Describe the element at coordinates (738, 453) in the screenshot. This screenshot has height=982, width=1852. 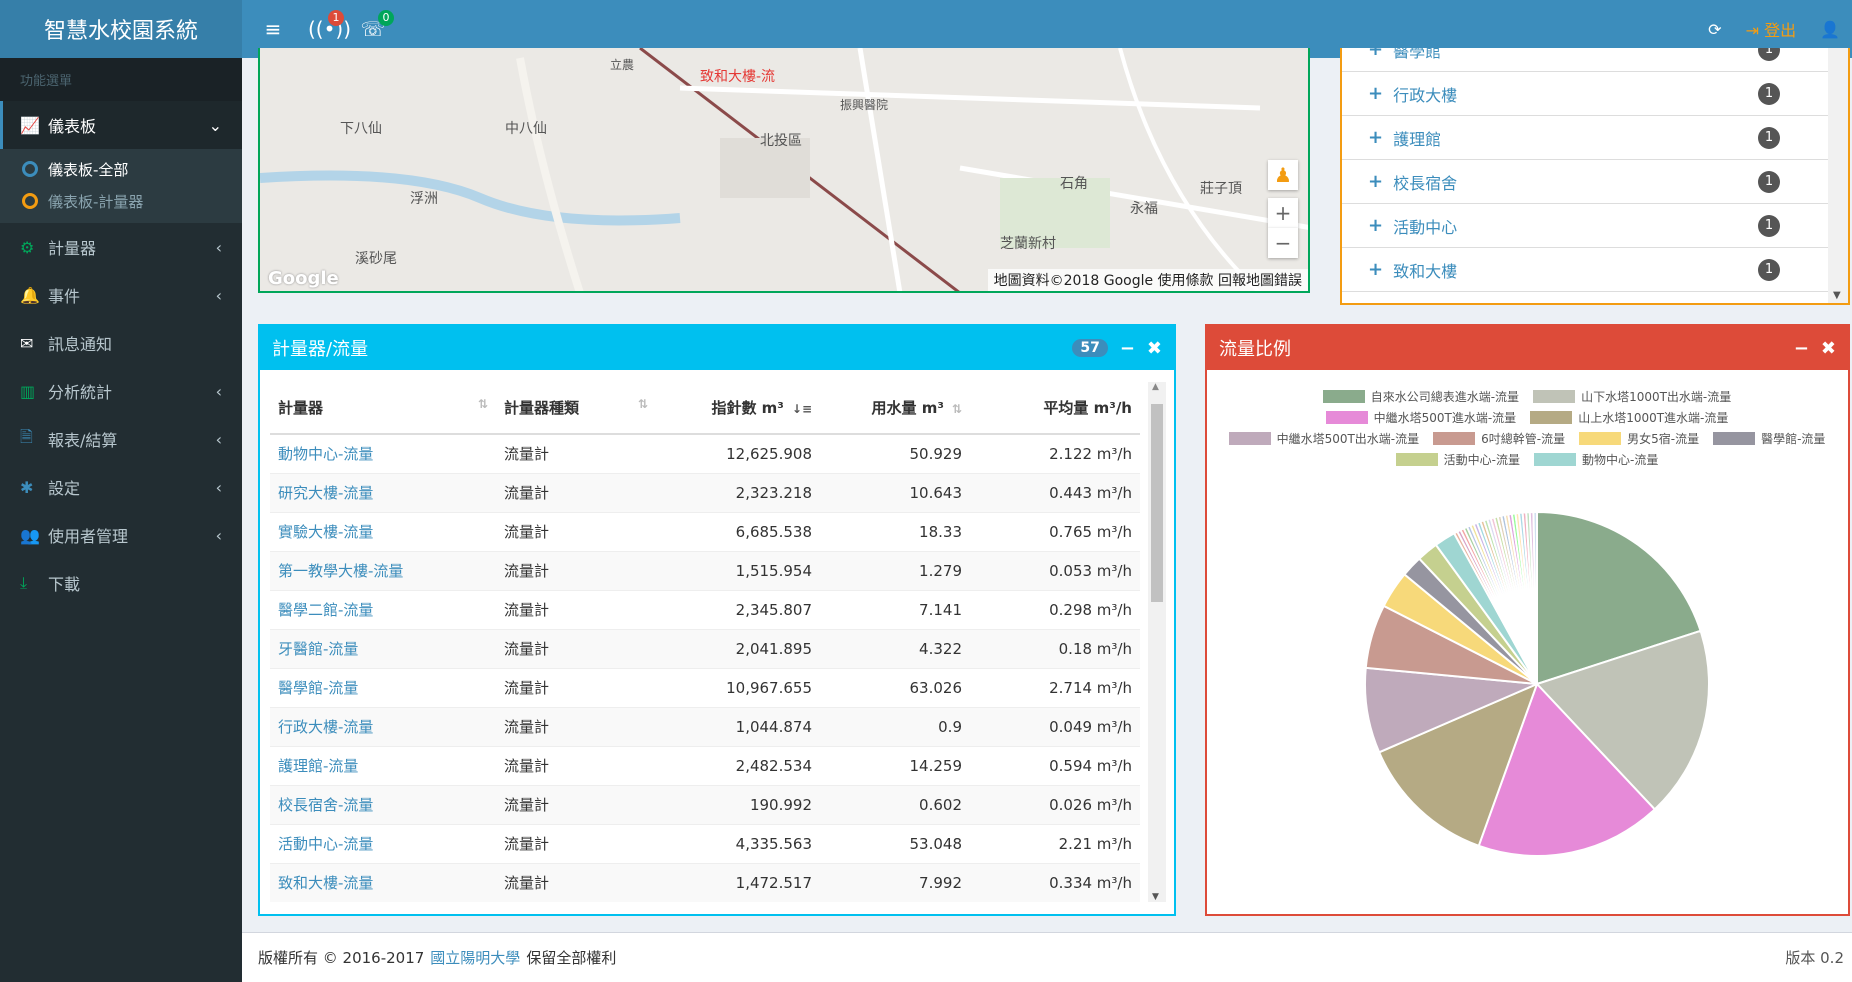
I see `meter-reading-cell: 12,625.908` at that location.